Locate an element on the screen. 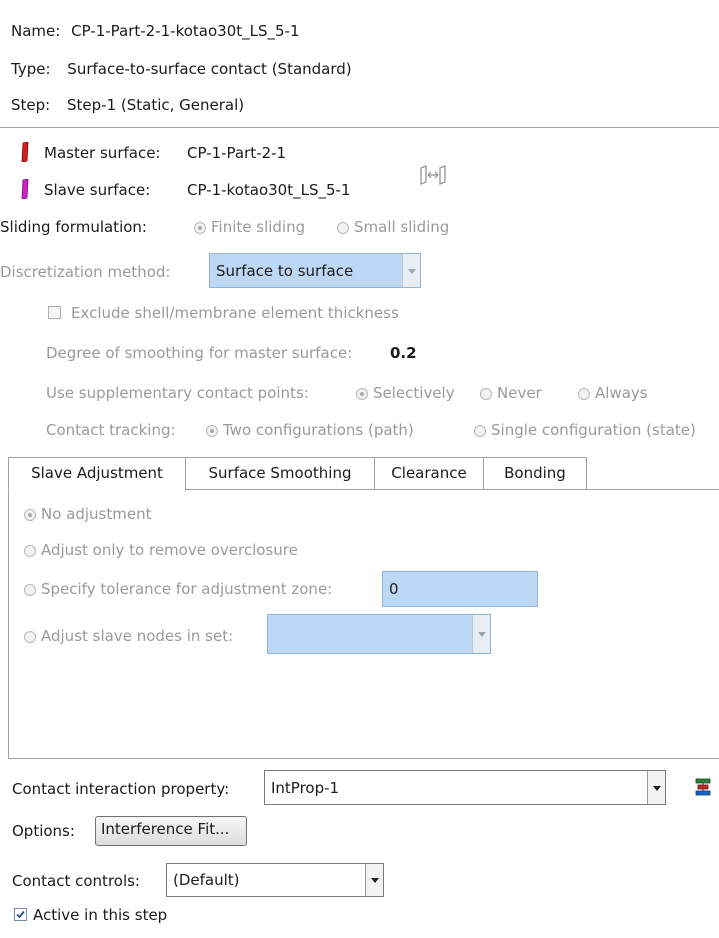 The height and width of the screenshot is (938, 719). supplementary-never-radio is located at coordinates (486, 394).